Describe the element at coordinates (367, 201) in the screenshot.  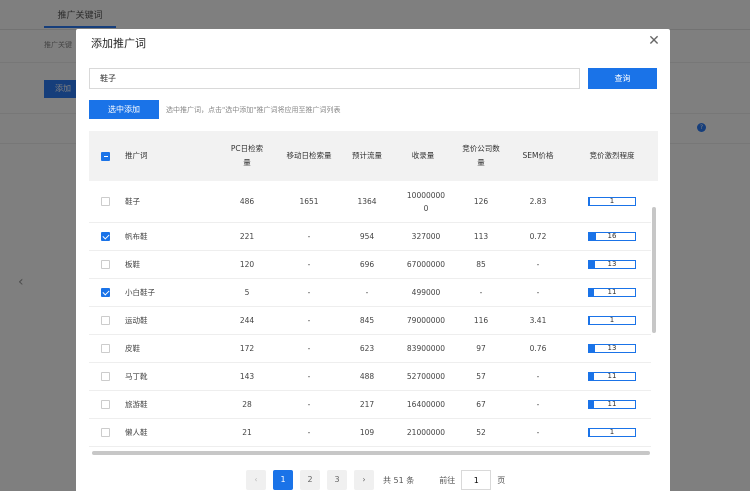
I see `cell-flow: 1364` at that location.